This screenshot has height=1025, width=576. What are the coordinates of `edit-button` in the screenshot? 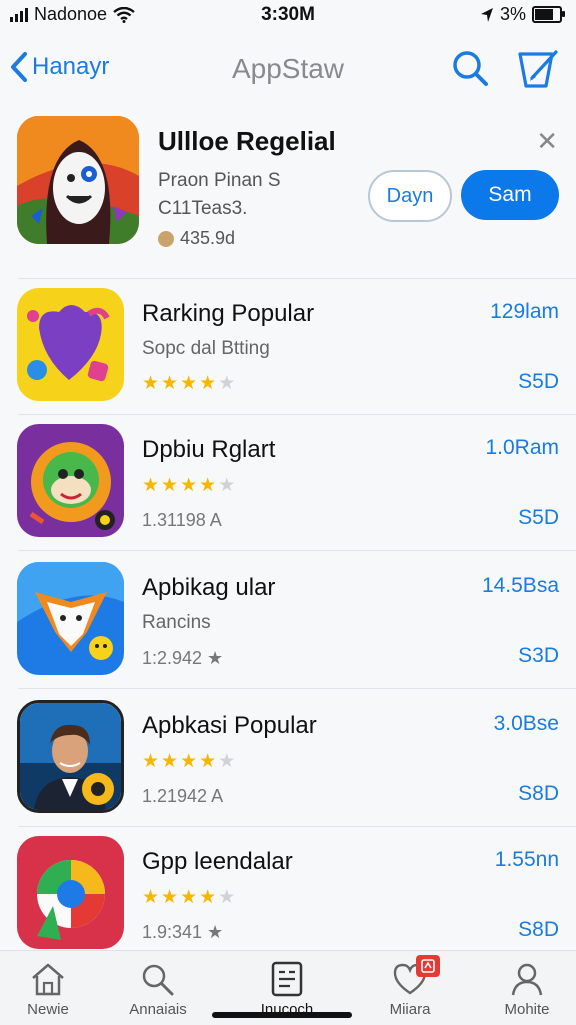 It's located at (538, 71).